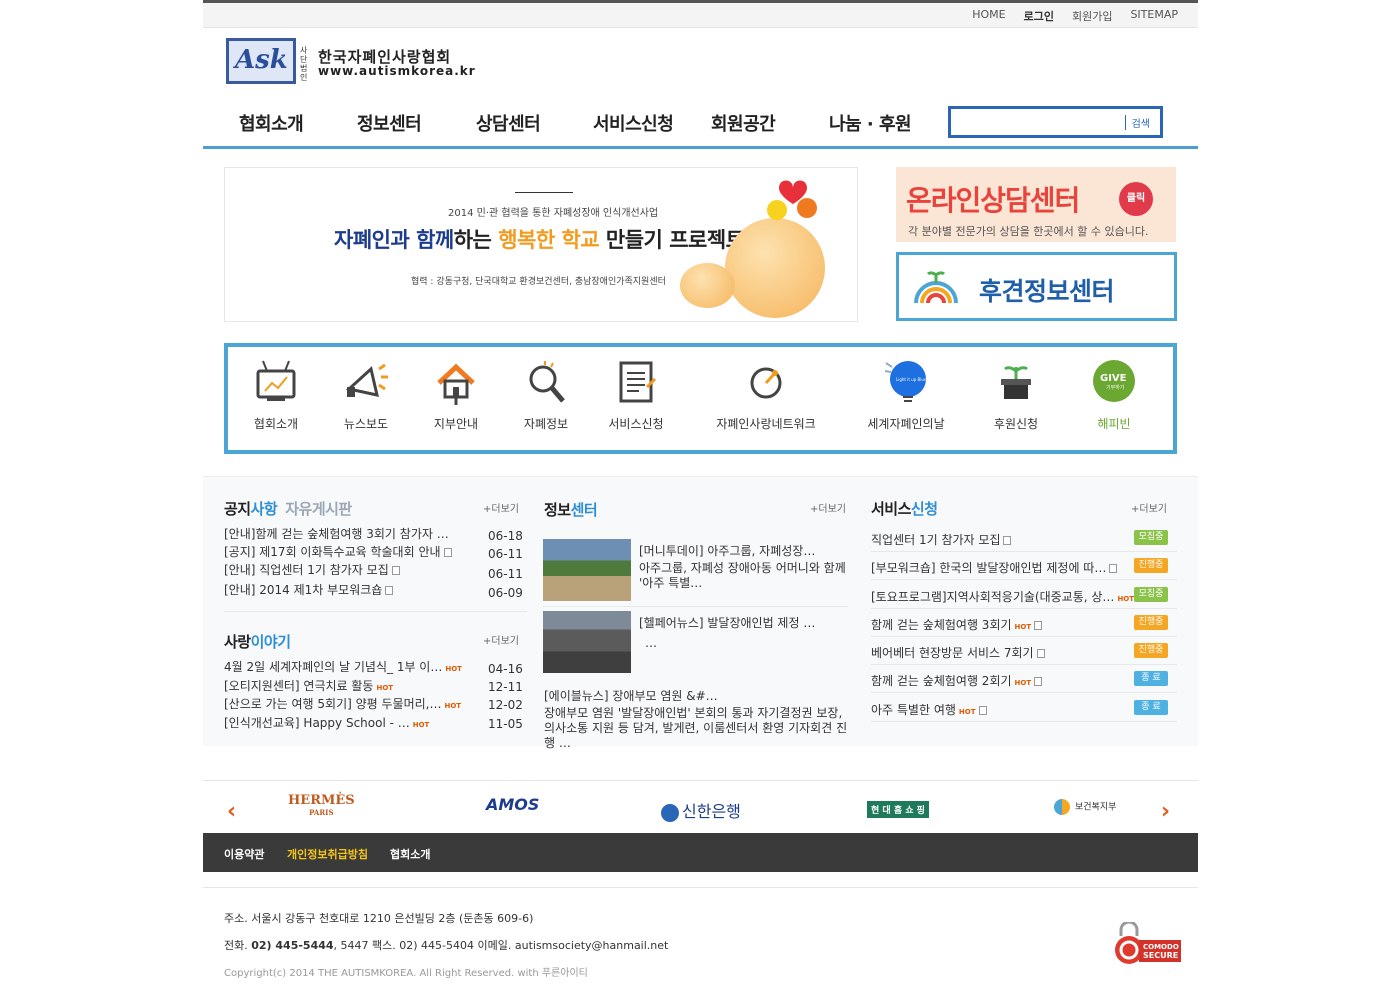 Image resolution: width=1400 pixels, height=1000 pixels. What do you see at coordinates (501, 639) in the screenshot?
I see `story-more-link: +더보기` at bounding box center [501, 639].